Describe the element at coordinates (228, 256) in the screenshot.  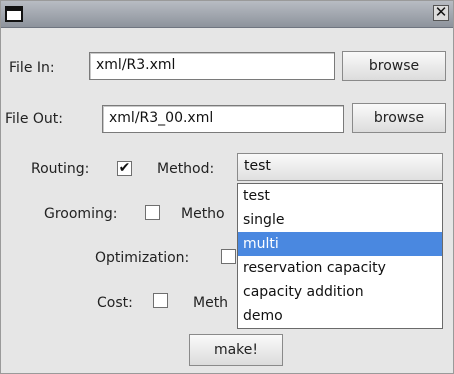
I see `optimization-checkbox` at that location.